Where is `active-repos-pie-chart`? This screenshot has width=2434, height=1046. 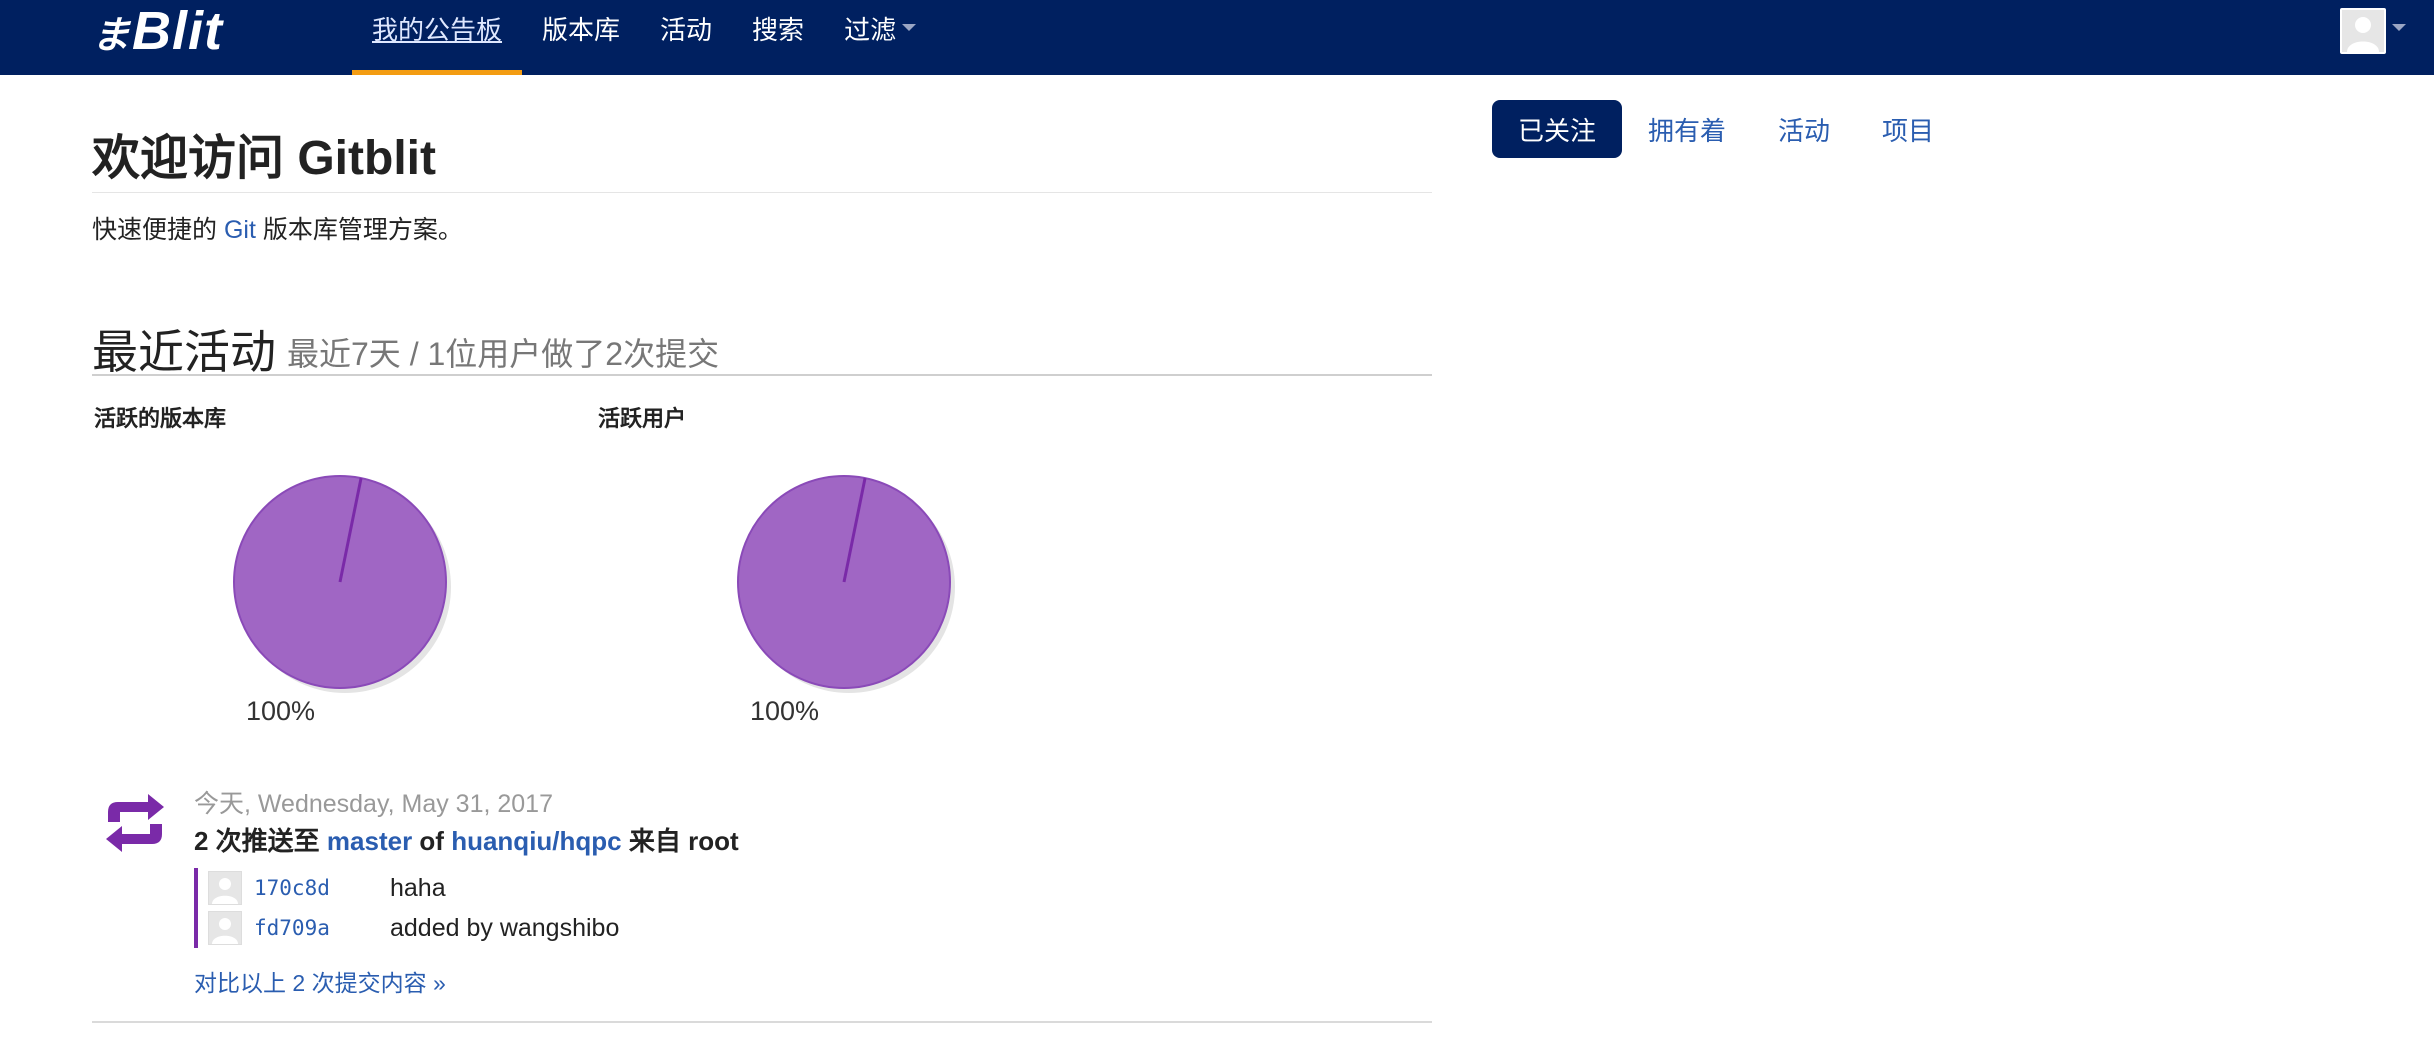 active-repos-pie-chart is located at coordinates (342, 584).